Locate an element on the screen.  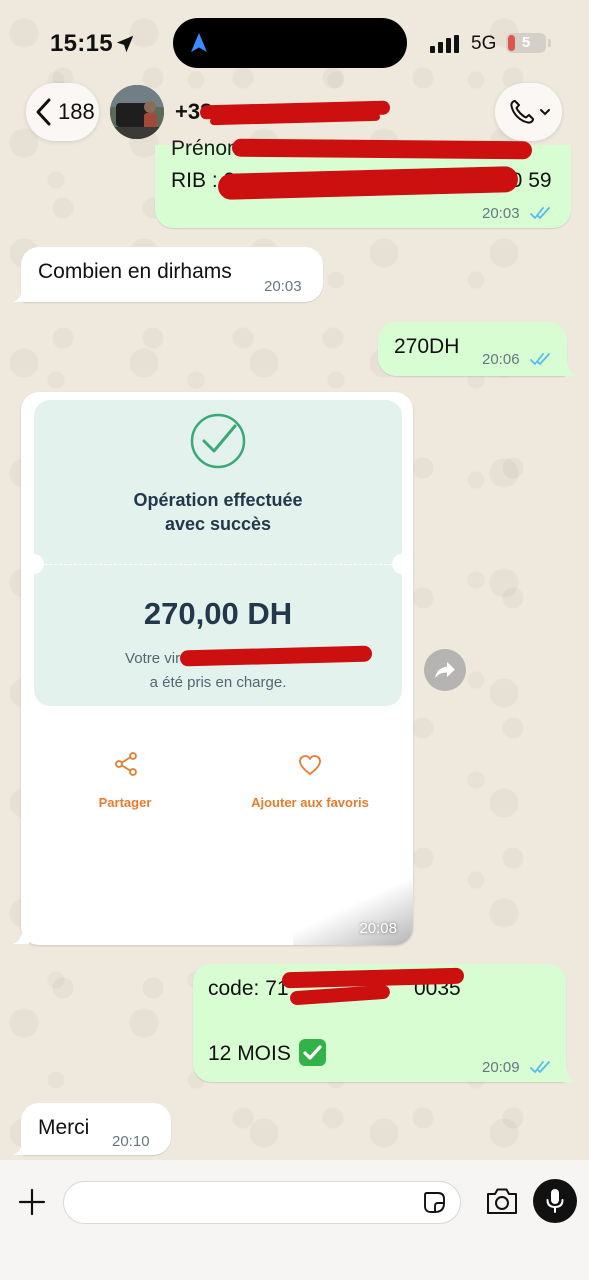
navigation-arrow-icon is located at coordinates (199, 42).